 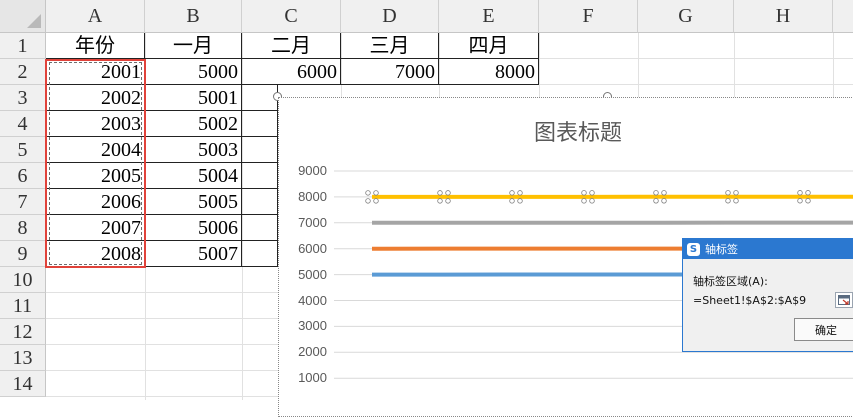 What do you see at coordinates (730, 281) in the screenshot?
I see `axis-range-label: 轴标签区域(A):` at bounding box center [730, 281].